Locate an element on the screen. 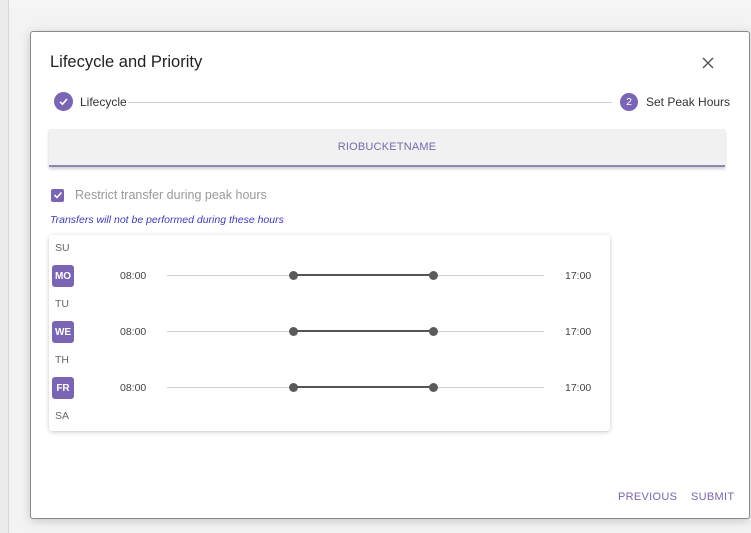 The width and height of the screenshot is (751, 533). end-time-mo: 17:00 is located at coordinates (578, 276).